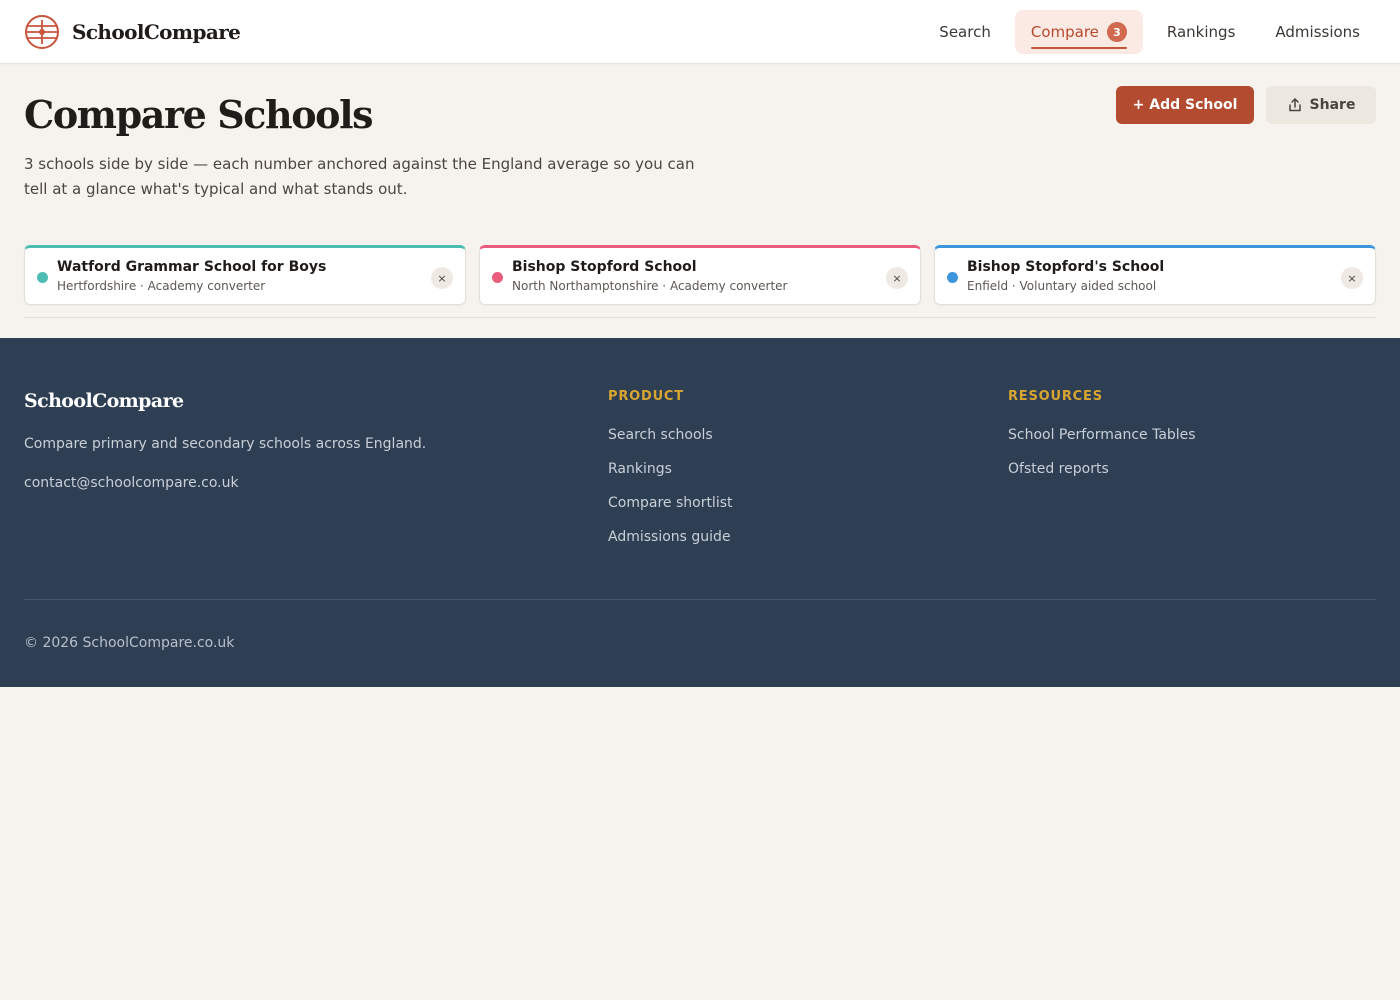 This screenshot has height=1000, width=1400. I want to click on footer-link-performance-tables: School Performance Tables, so click(1102, 444).